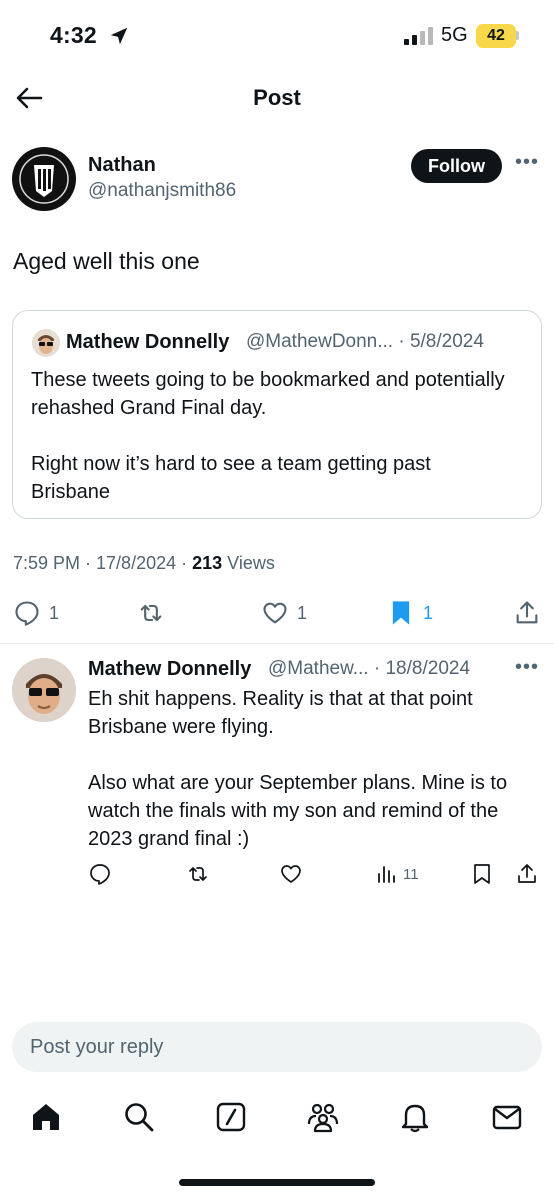  What do you see at coordinates (119, 36) in the screenshot?
I see `location-arrow-icon` at bounding box center [119, 36].